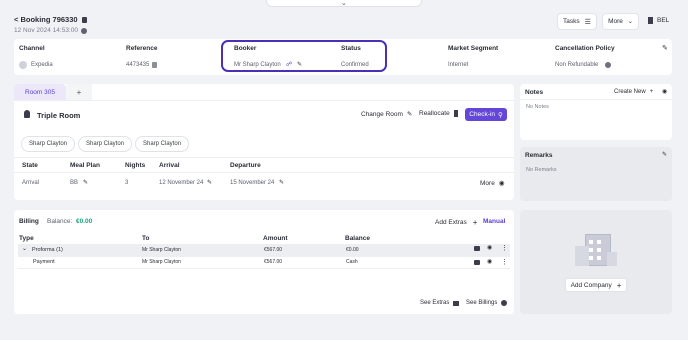 The image size is (688, 340). Describe the element at coordinates (127, 183) in the screenshot. I see `nights-value: 3` at that location.